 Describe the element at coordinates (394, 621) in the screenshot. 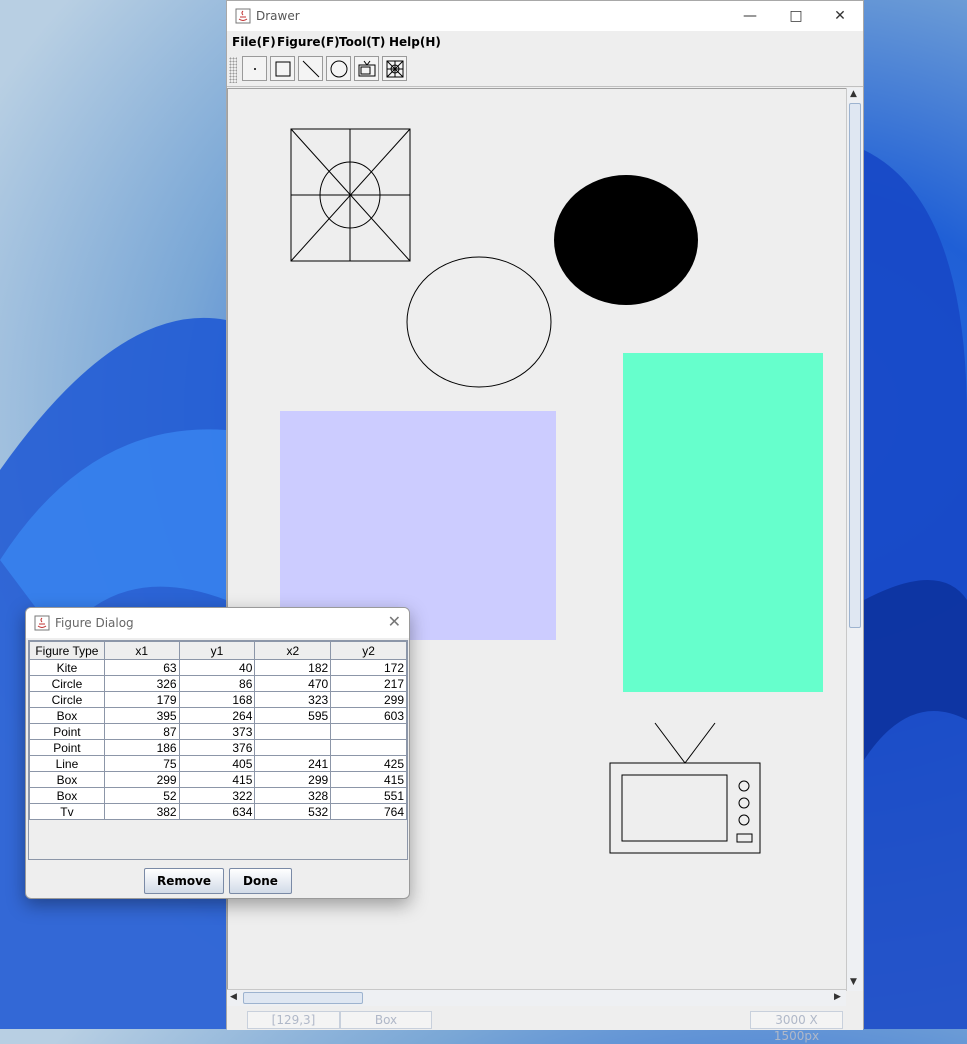

I see `dialog-close-icon: ✕` at that location.